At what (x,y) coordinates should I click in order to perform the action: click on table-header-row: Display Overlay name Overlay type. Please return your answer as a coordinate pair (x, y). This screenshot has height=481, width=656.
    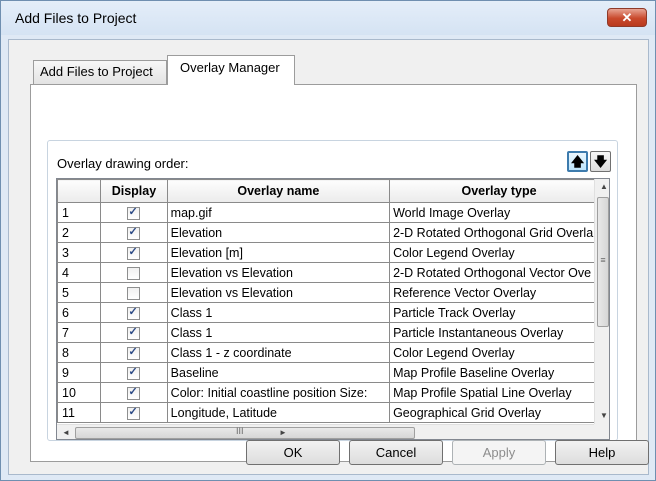
    Looking at the image, I should click on (333, 191).